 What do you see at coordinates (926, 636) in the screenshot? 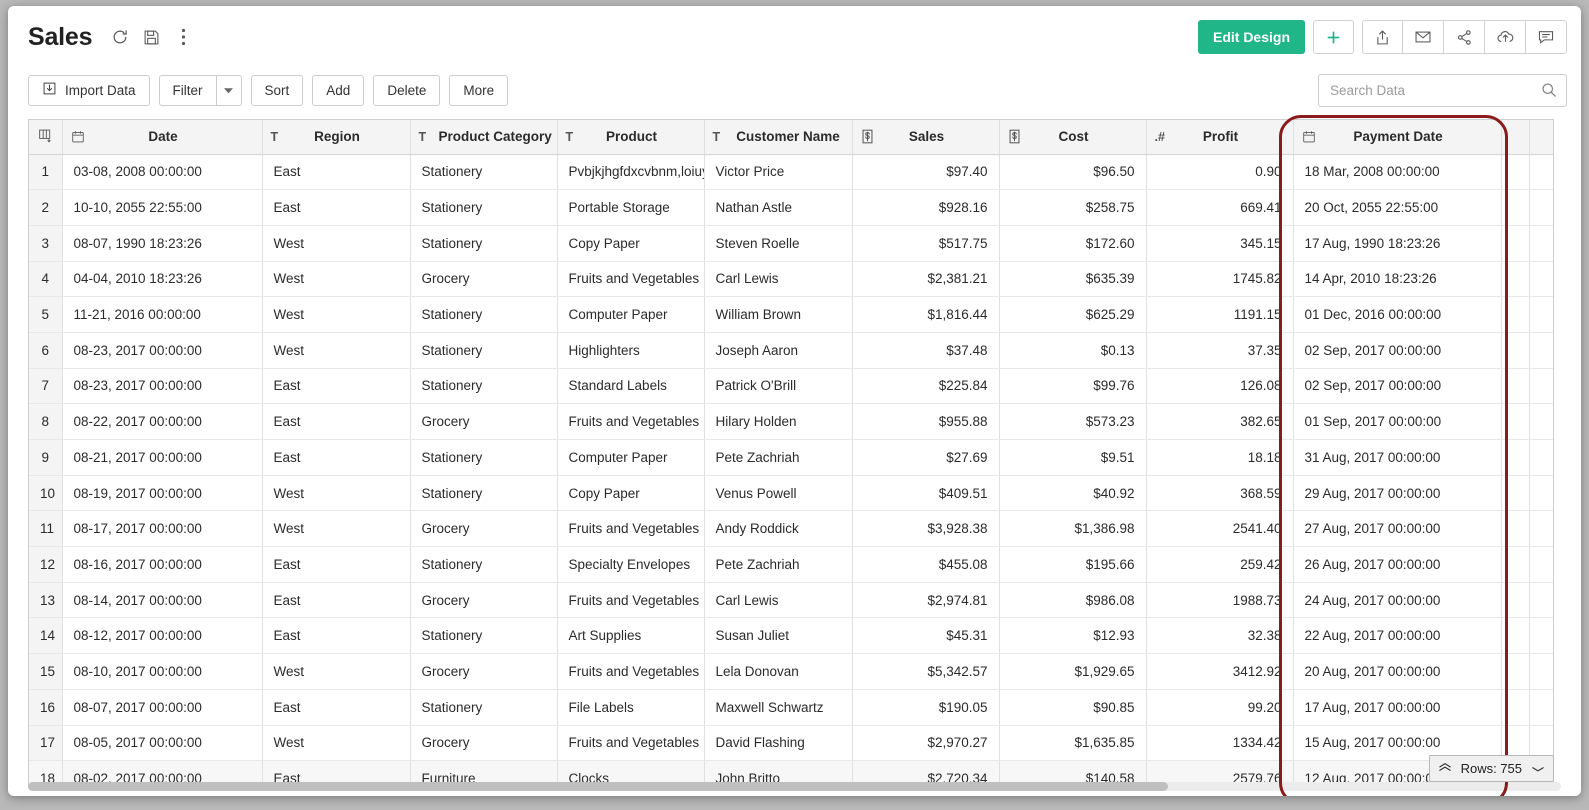
I see `cell-sales: $45.31` at bounding box center [926, 636].